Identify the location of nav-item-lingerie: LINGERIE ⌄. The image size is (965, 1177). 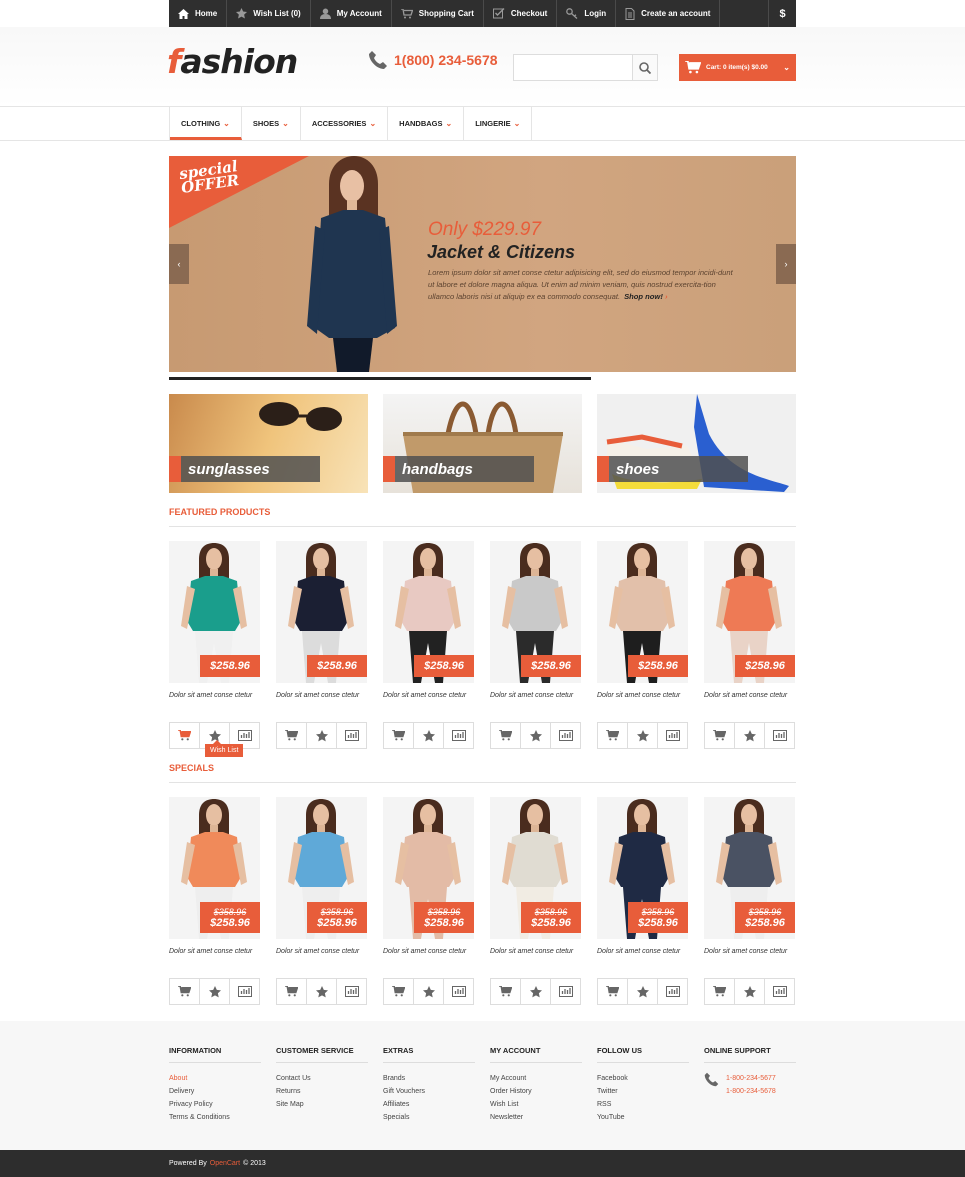
(498, 123).